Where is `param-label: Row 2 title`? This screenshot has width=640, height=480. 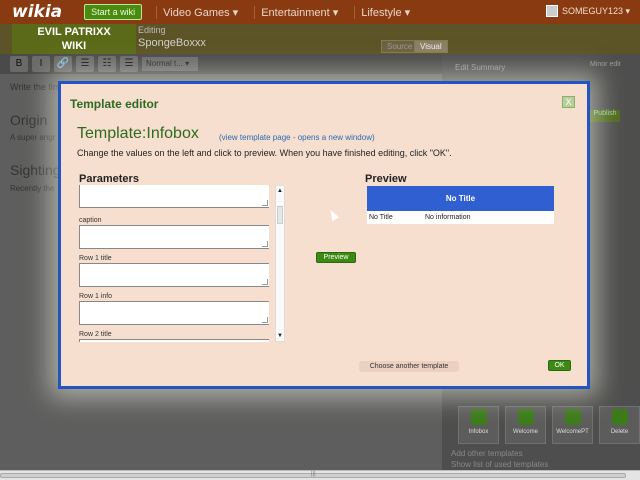
param-label: Row 2 title is located at coordinates (95, 334).